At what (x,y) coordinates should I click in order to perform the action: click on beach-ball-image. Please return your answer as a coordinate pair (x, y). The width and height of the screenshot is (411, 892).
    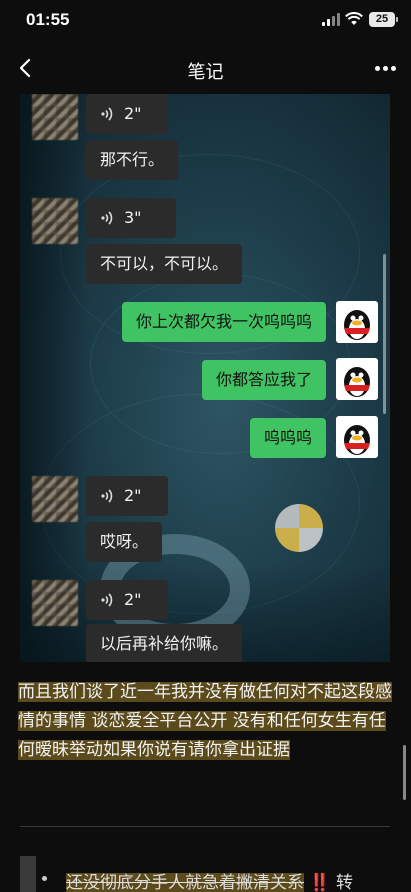
    Looking at the image, I should click on (299, 528).